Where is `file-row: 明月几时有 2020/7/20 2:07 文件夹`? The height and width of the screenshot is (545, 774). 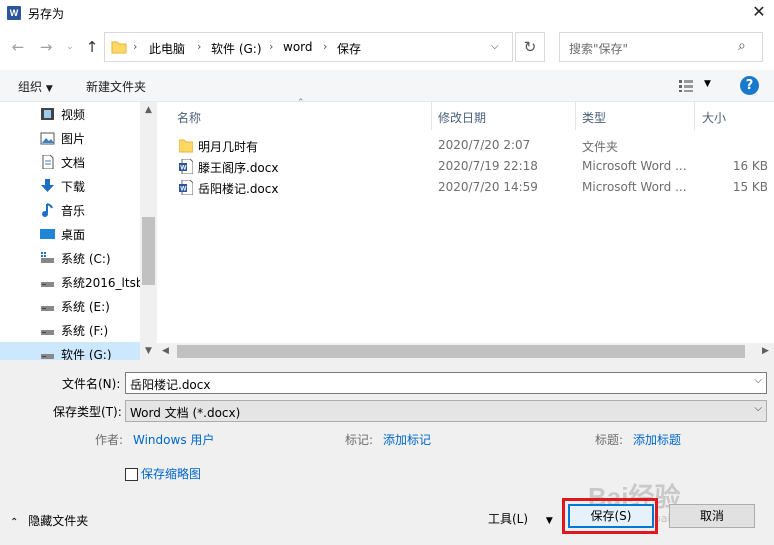
file-row: 明月几时有 2020/7/20 2:07 文件夹 is located at coordinates (470, 145).